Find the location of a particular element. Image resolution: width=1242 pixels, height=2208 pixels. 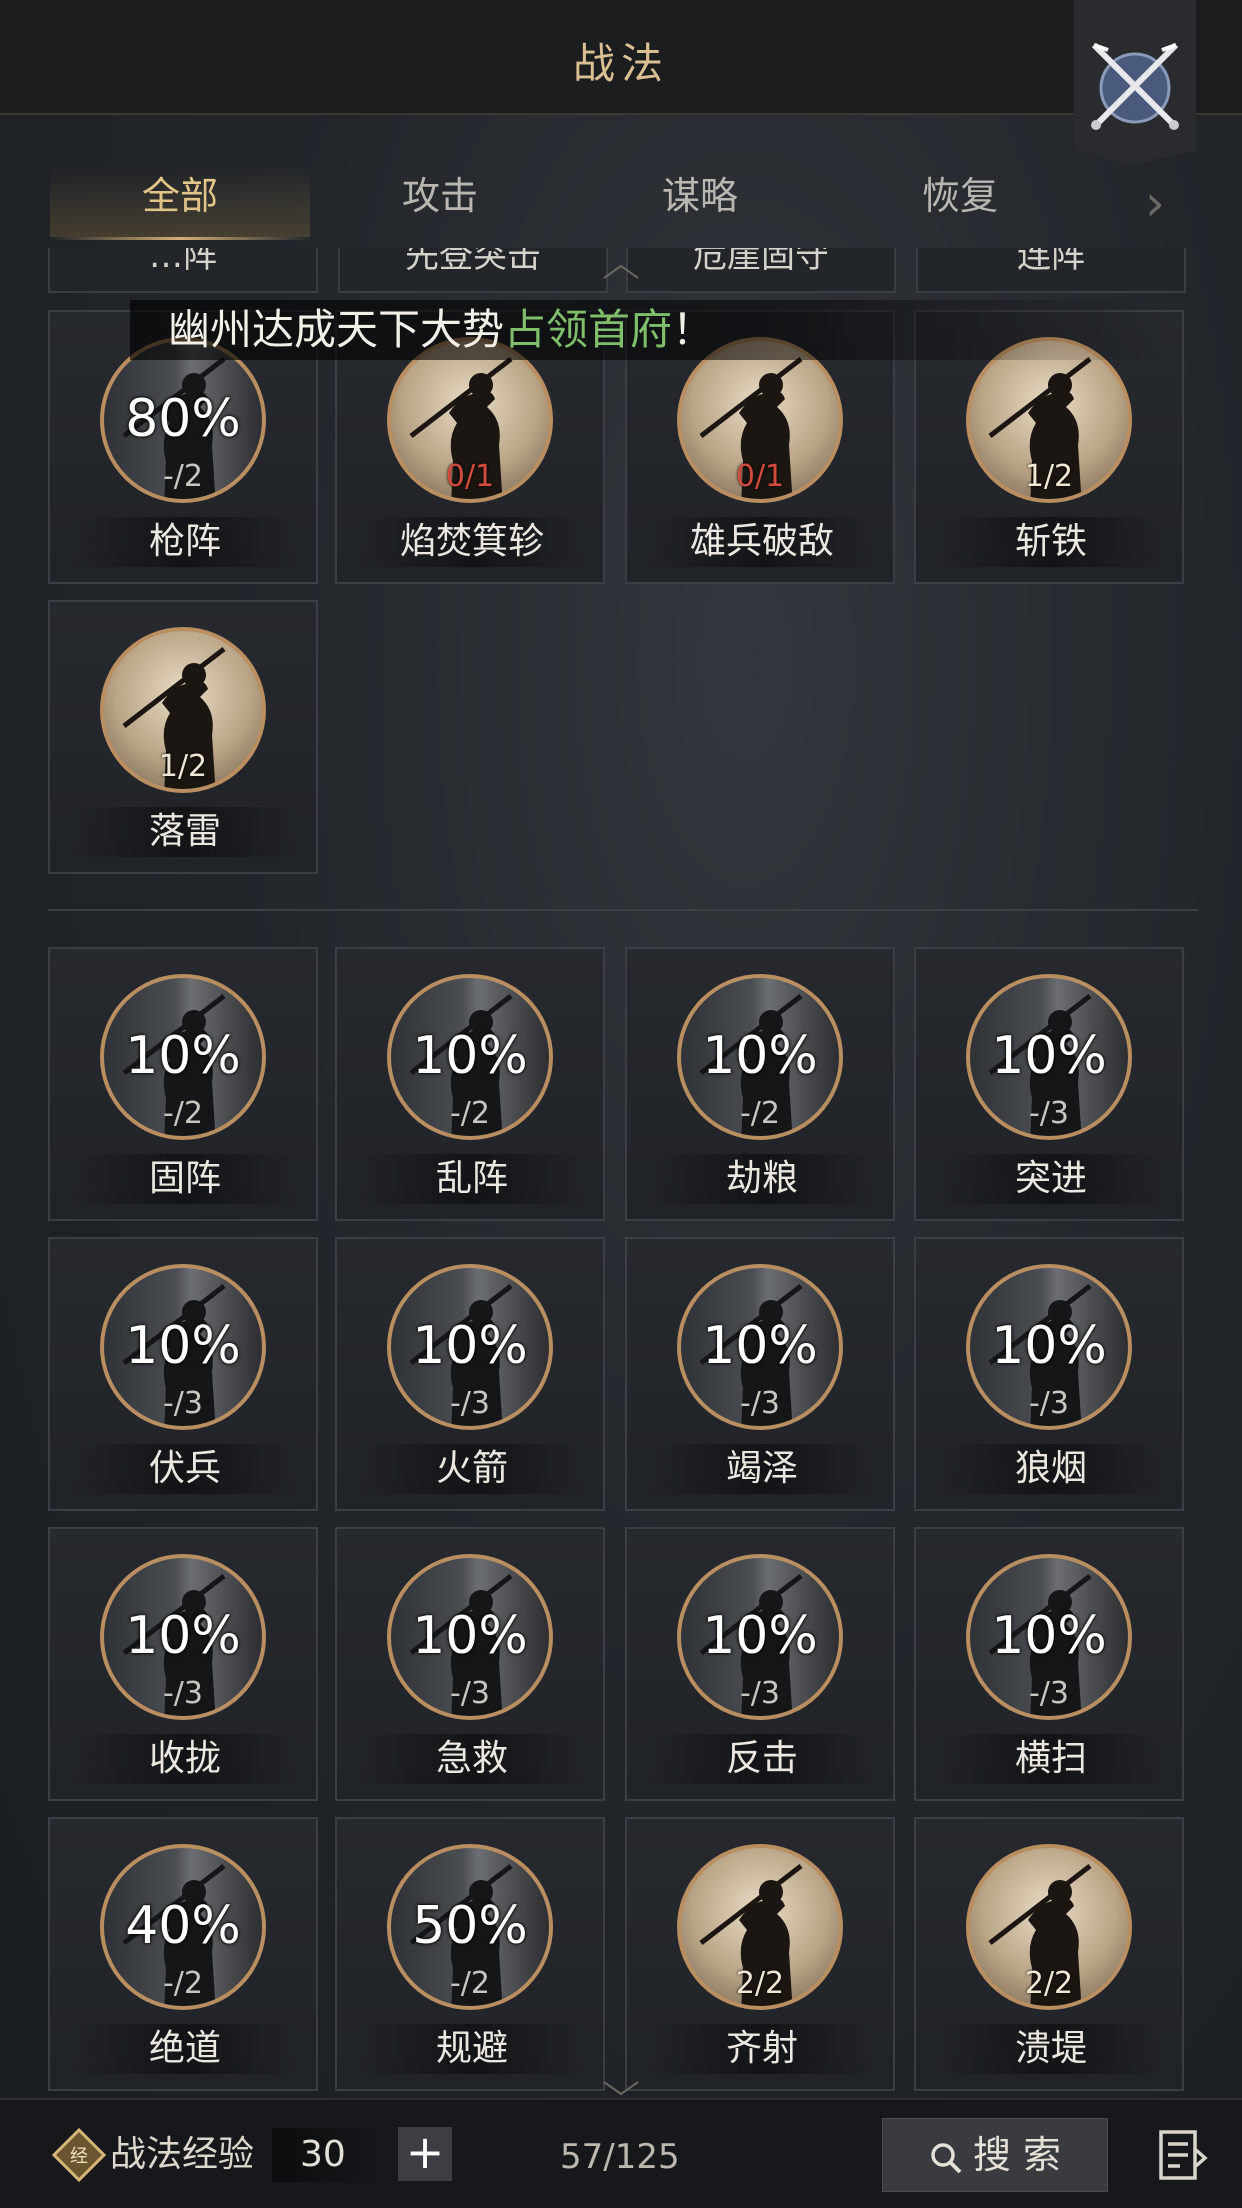

tactic-name: 枪阵 is located at coordinates (185, 542).